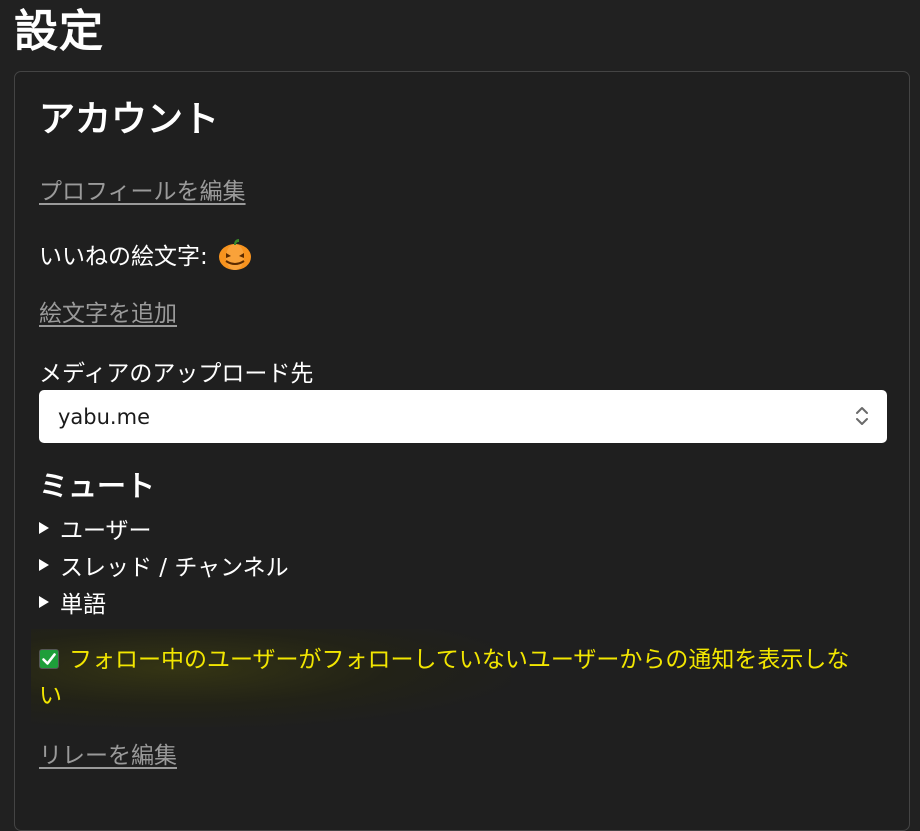 The image size is (920, 831). I want to click on mute-item-label: ユーザー, so click(106, 530).